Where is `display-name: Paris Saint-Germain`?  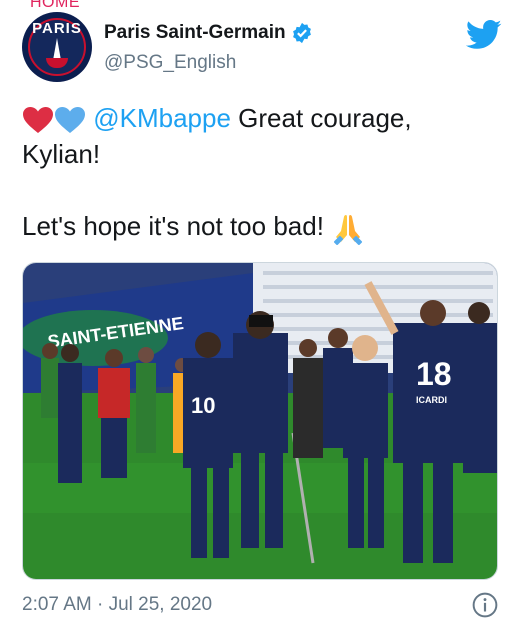 display-name: Paris Saint-Germain is located at coordinates (195, 33).